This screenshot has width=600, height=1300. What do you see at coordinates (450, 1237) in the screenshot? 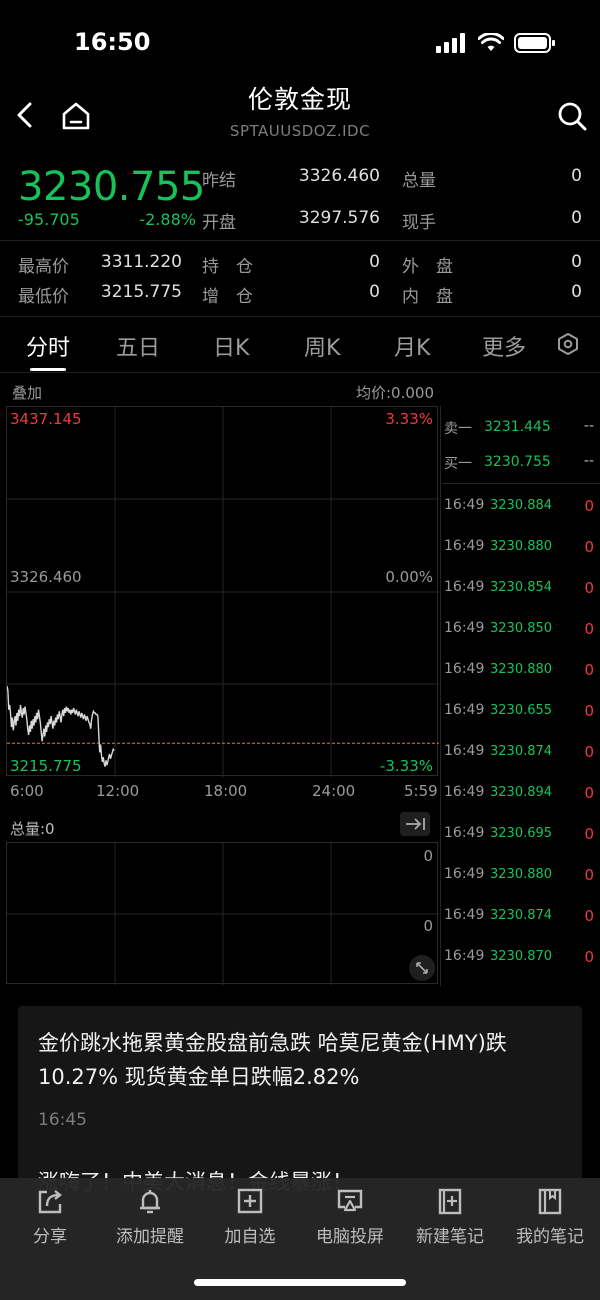
I see `new-note-label: 新建笔记` at bounding box center [450, 1237].